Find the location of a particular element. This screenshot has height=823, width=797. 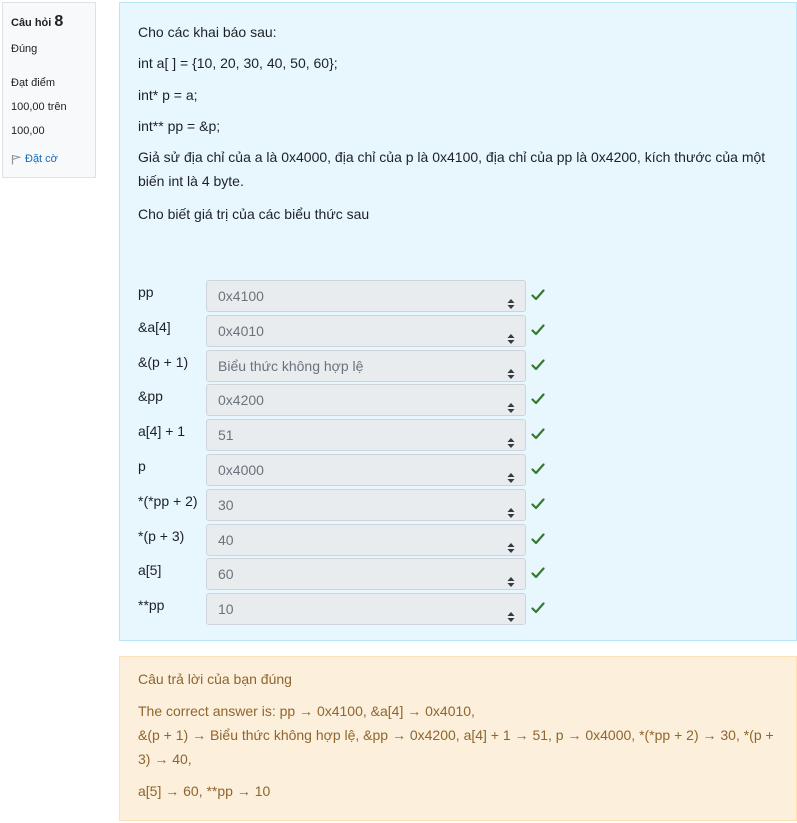

answer-select: 0x4200 is located at coordinates (366, 400).